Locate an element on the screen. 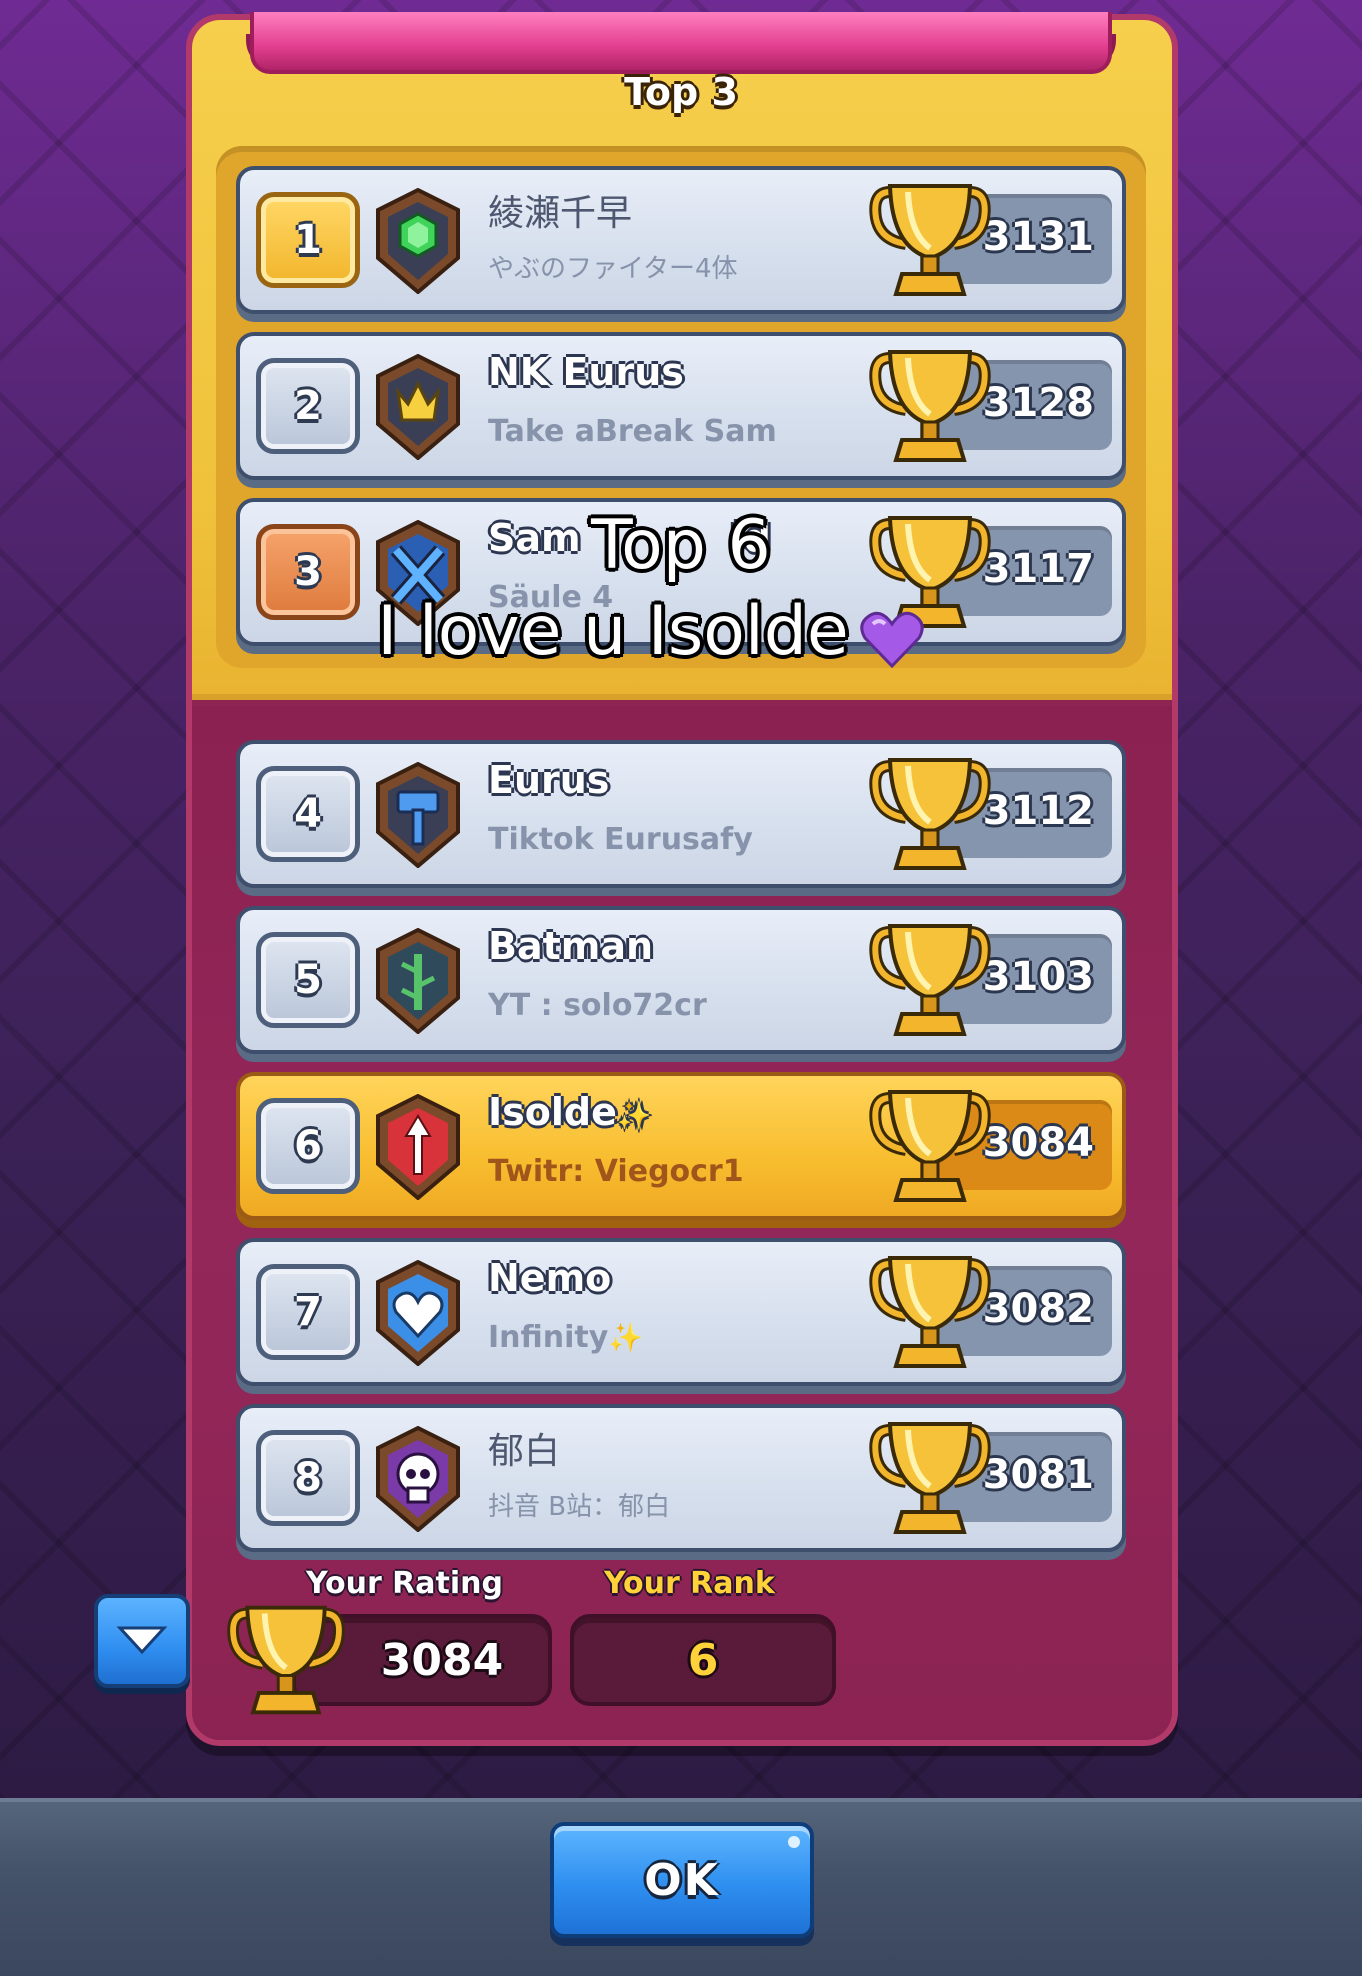 The image size is (1362, 1976). clan-name: Twitr: Viegocr1 is located at coordinates (616, 1171).